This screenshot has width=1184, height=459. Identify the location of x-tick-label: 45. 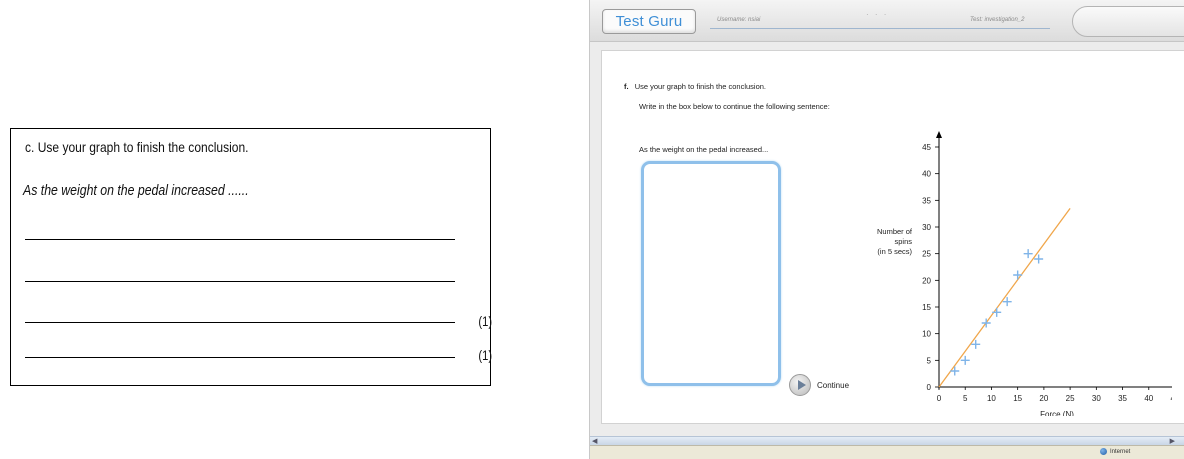
(1171, 398).